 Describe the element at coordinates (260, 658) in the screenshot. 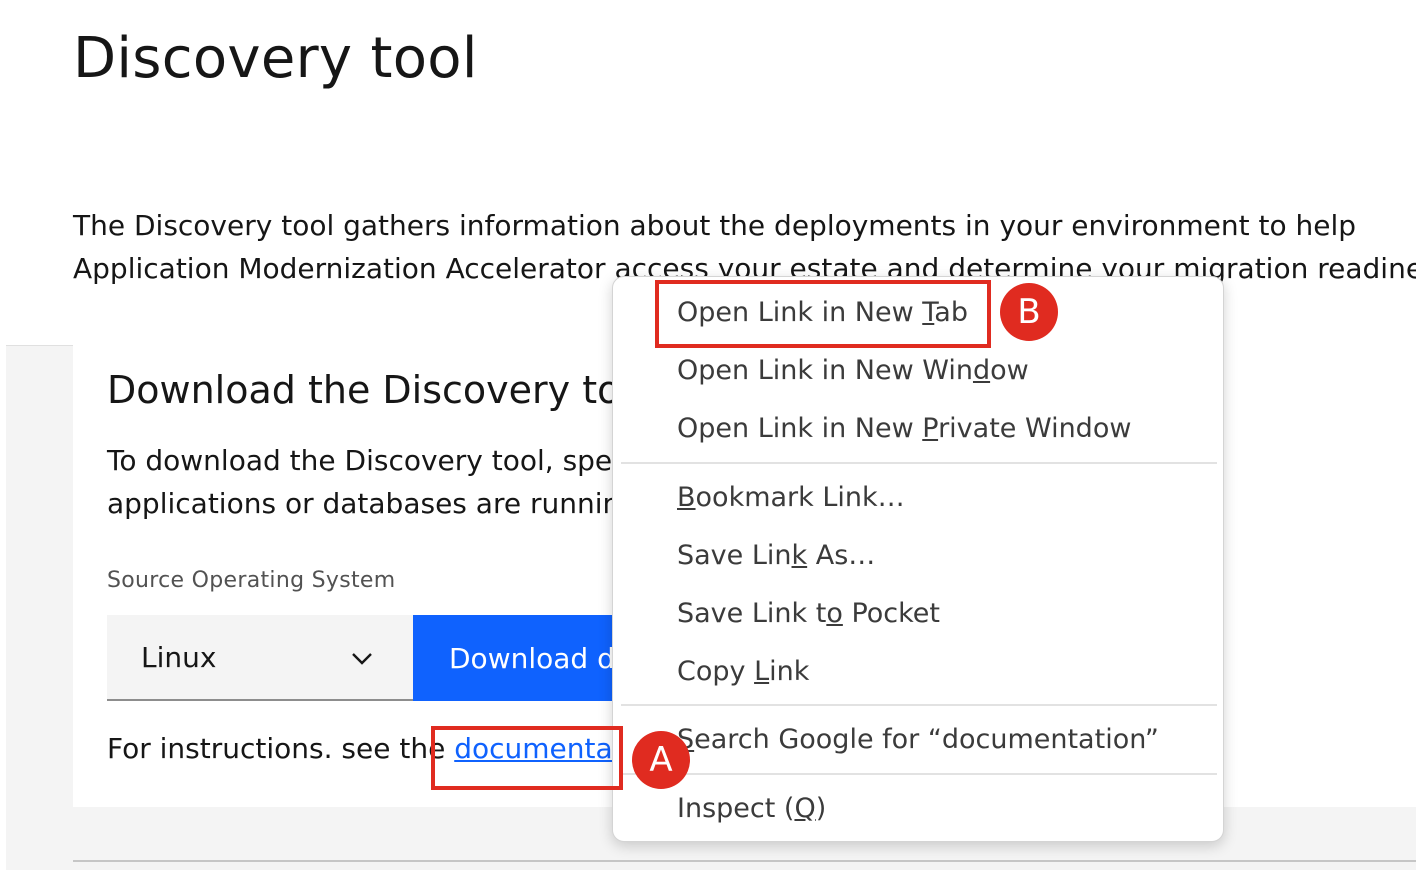

I see `source-os-dropdown: Linux` at that location.